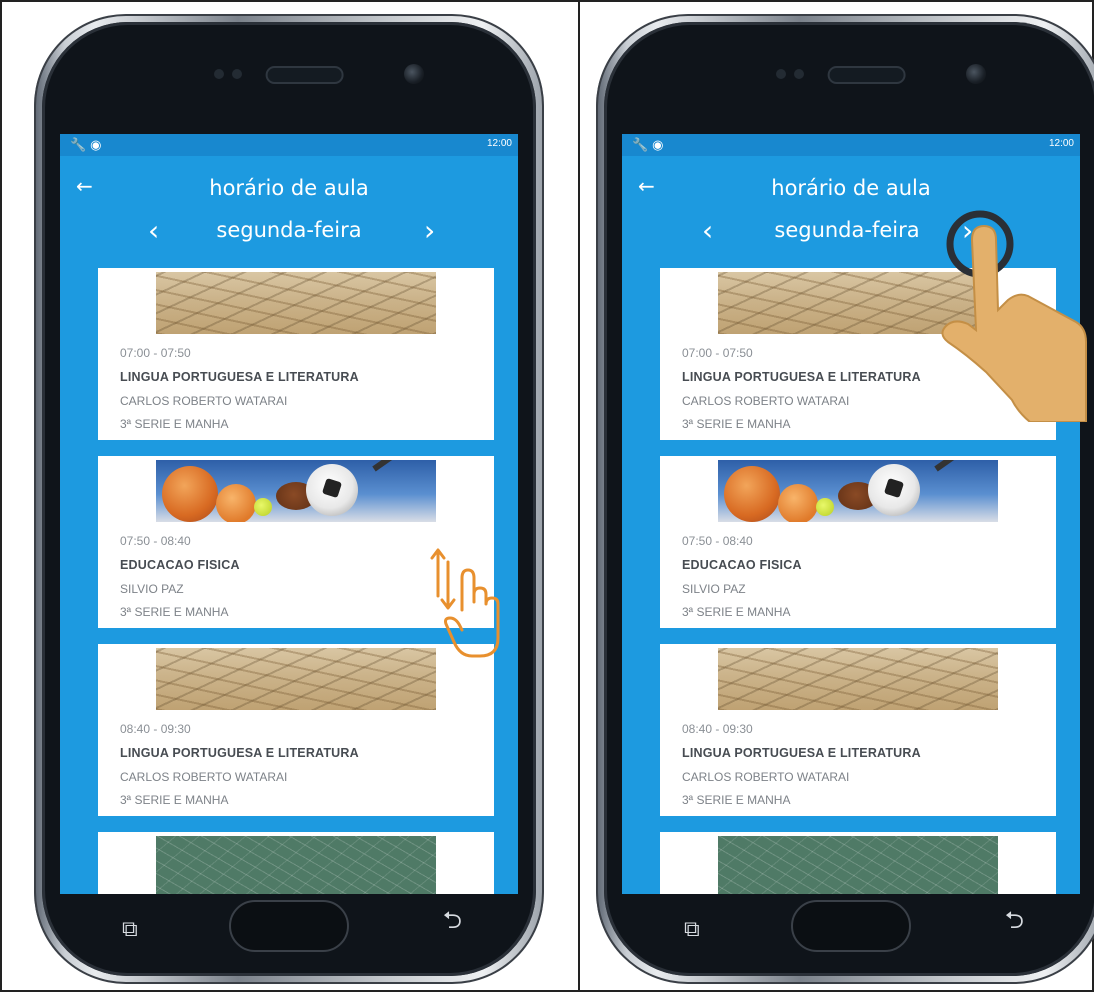 Image resolution: width=1094 pixels, height=992 pixels. I want to click on day-switcher: ‹ segunda-feira ›, so click(289, 232).